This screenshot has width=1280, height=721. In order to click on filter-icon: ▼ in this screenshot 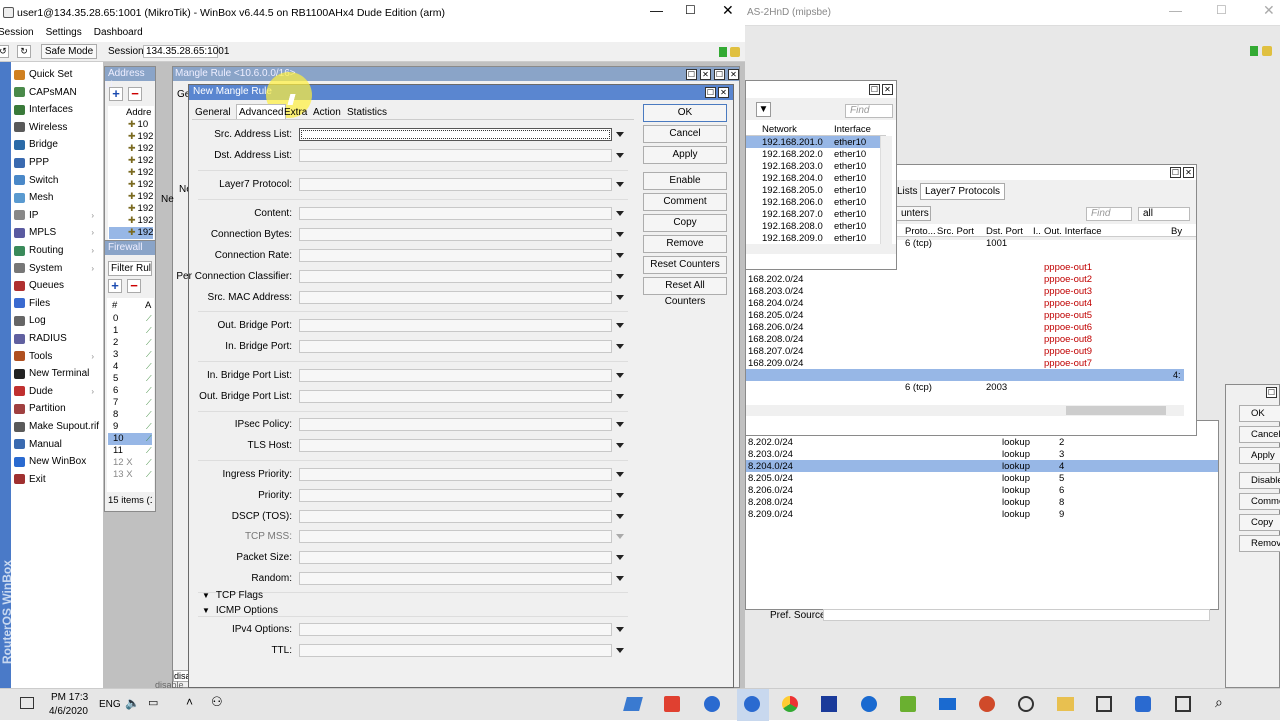, I will do `click(763, 109)`.